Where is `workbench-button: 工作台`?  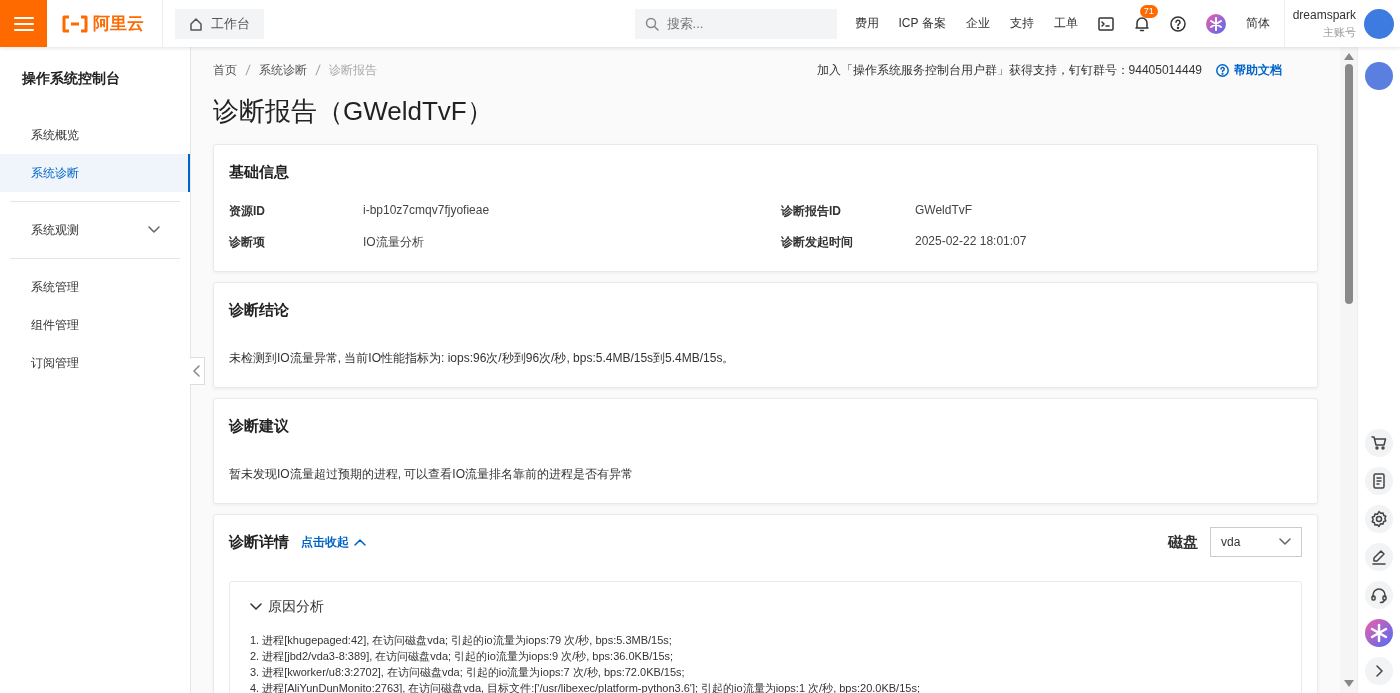
workbench-button: 工作台 is located at coordinates (219, 23).